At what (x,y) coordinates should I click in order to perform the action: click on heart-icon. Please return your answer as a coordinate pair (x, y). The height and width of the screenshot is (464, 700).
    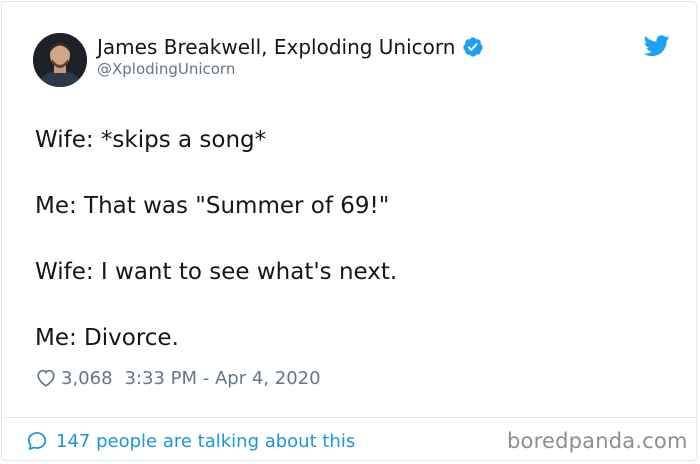
    Looking at the image, I should click on (46, 378).